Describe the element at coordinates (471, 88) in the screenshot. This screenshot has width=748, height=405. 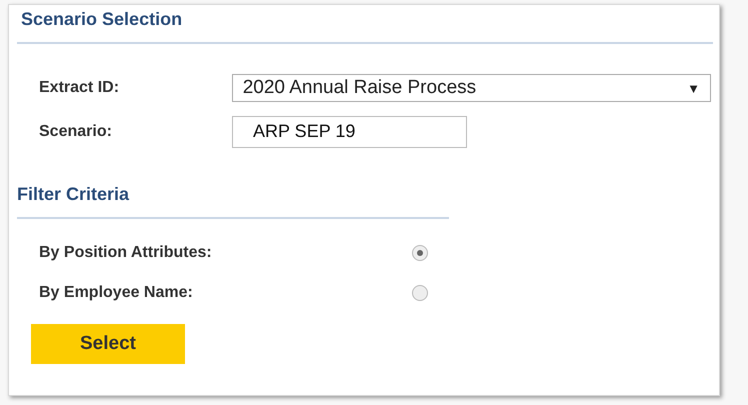
I see `extract-id-dropdown: 2020 Annual Raise Process ▼` at that location.